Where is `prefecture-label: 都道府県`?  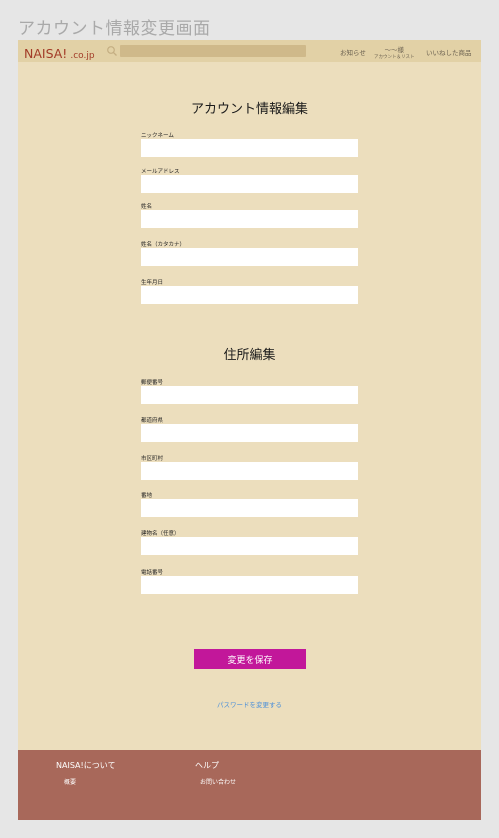
prefecture-label: 都道府県 is located at coordinates (152, 421).